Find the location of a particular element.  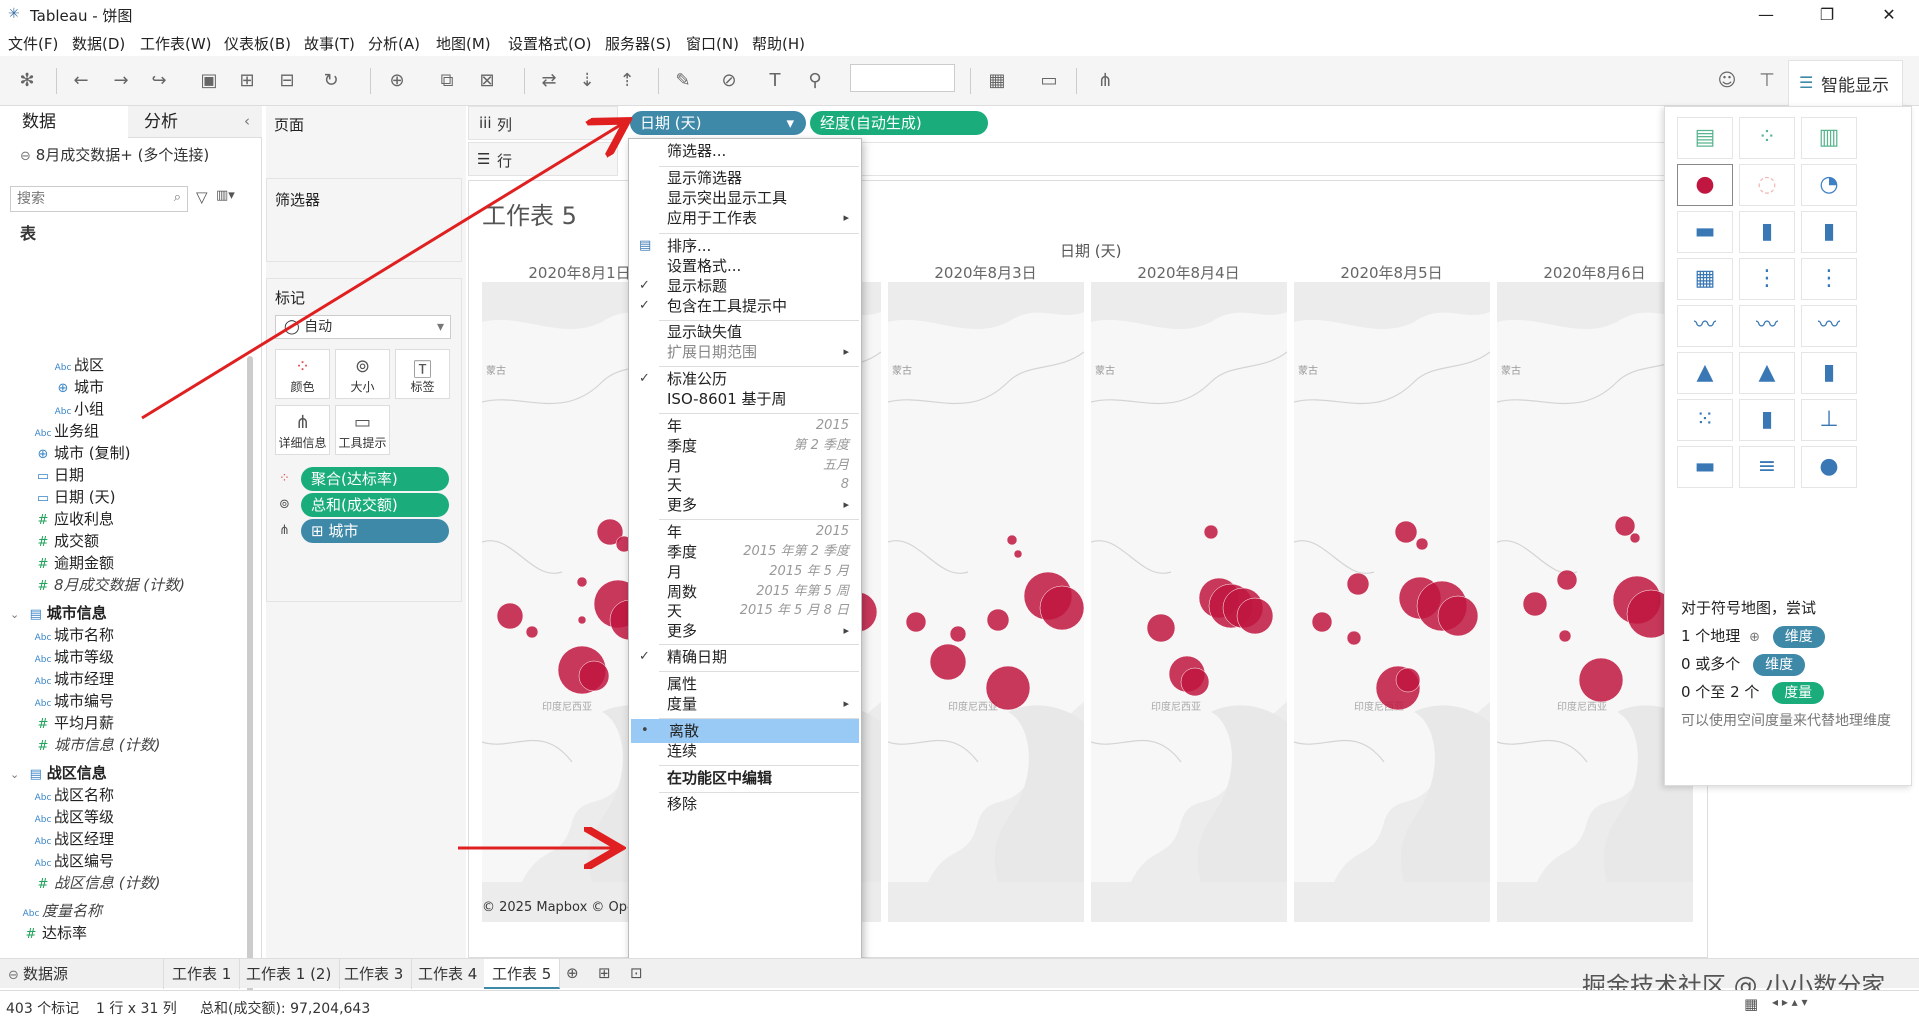

smart-show-area-discrete: ▲ is located at coordinates (1767, 373).